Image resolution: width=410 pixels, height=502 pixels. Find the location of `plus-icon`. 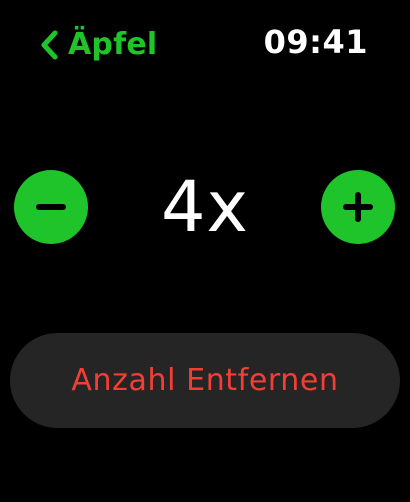

plus-icon is located at coordinates (358, 207).